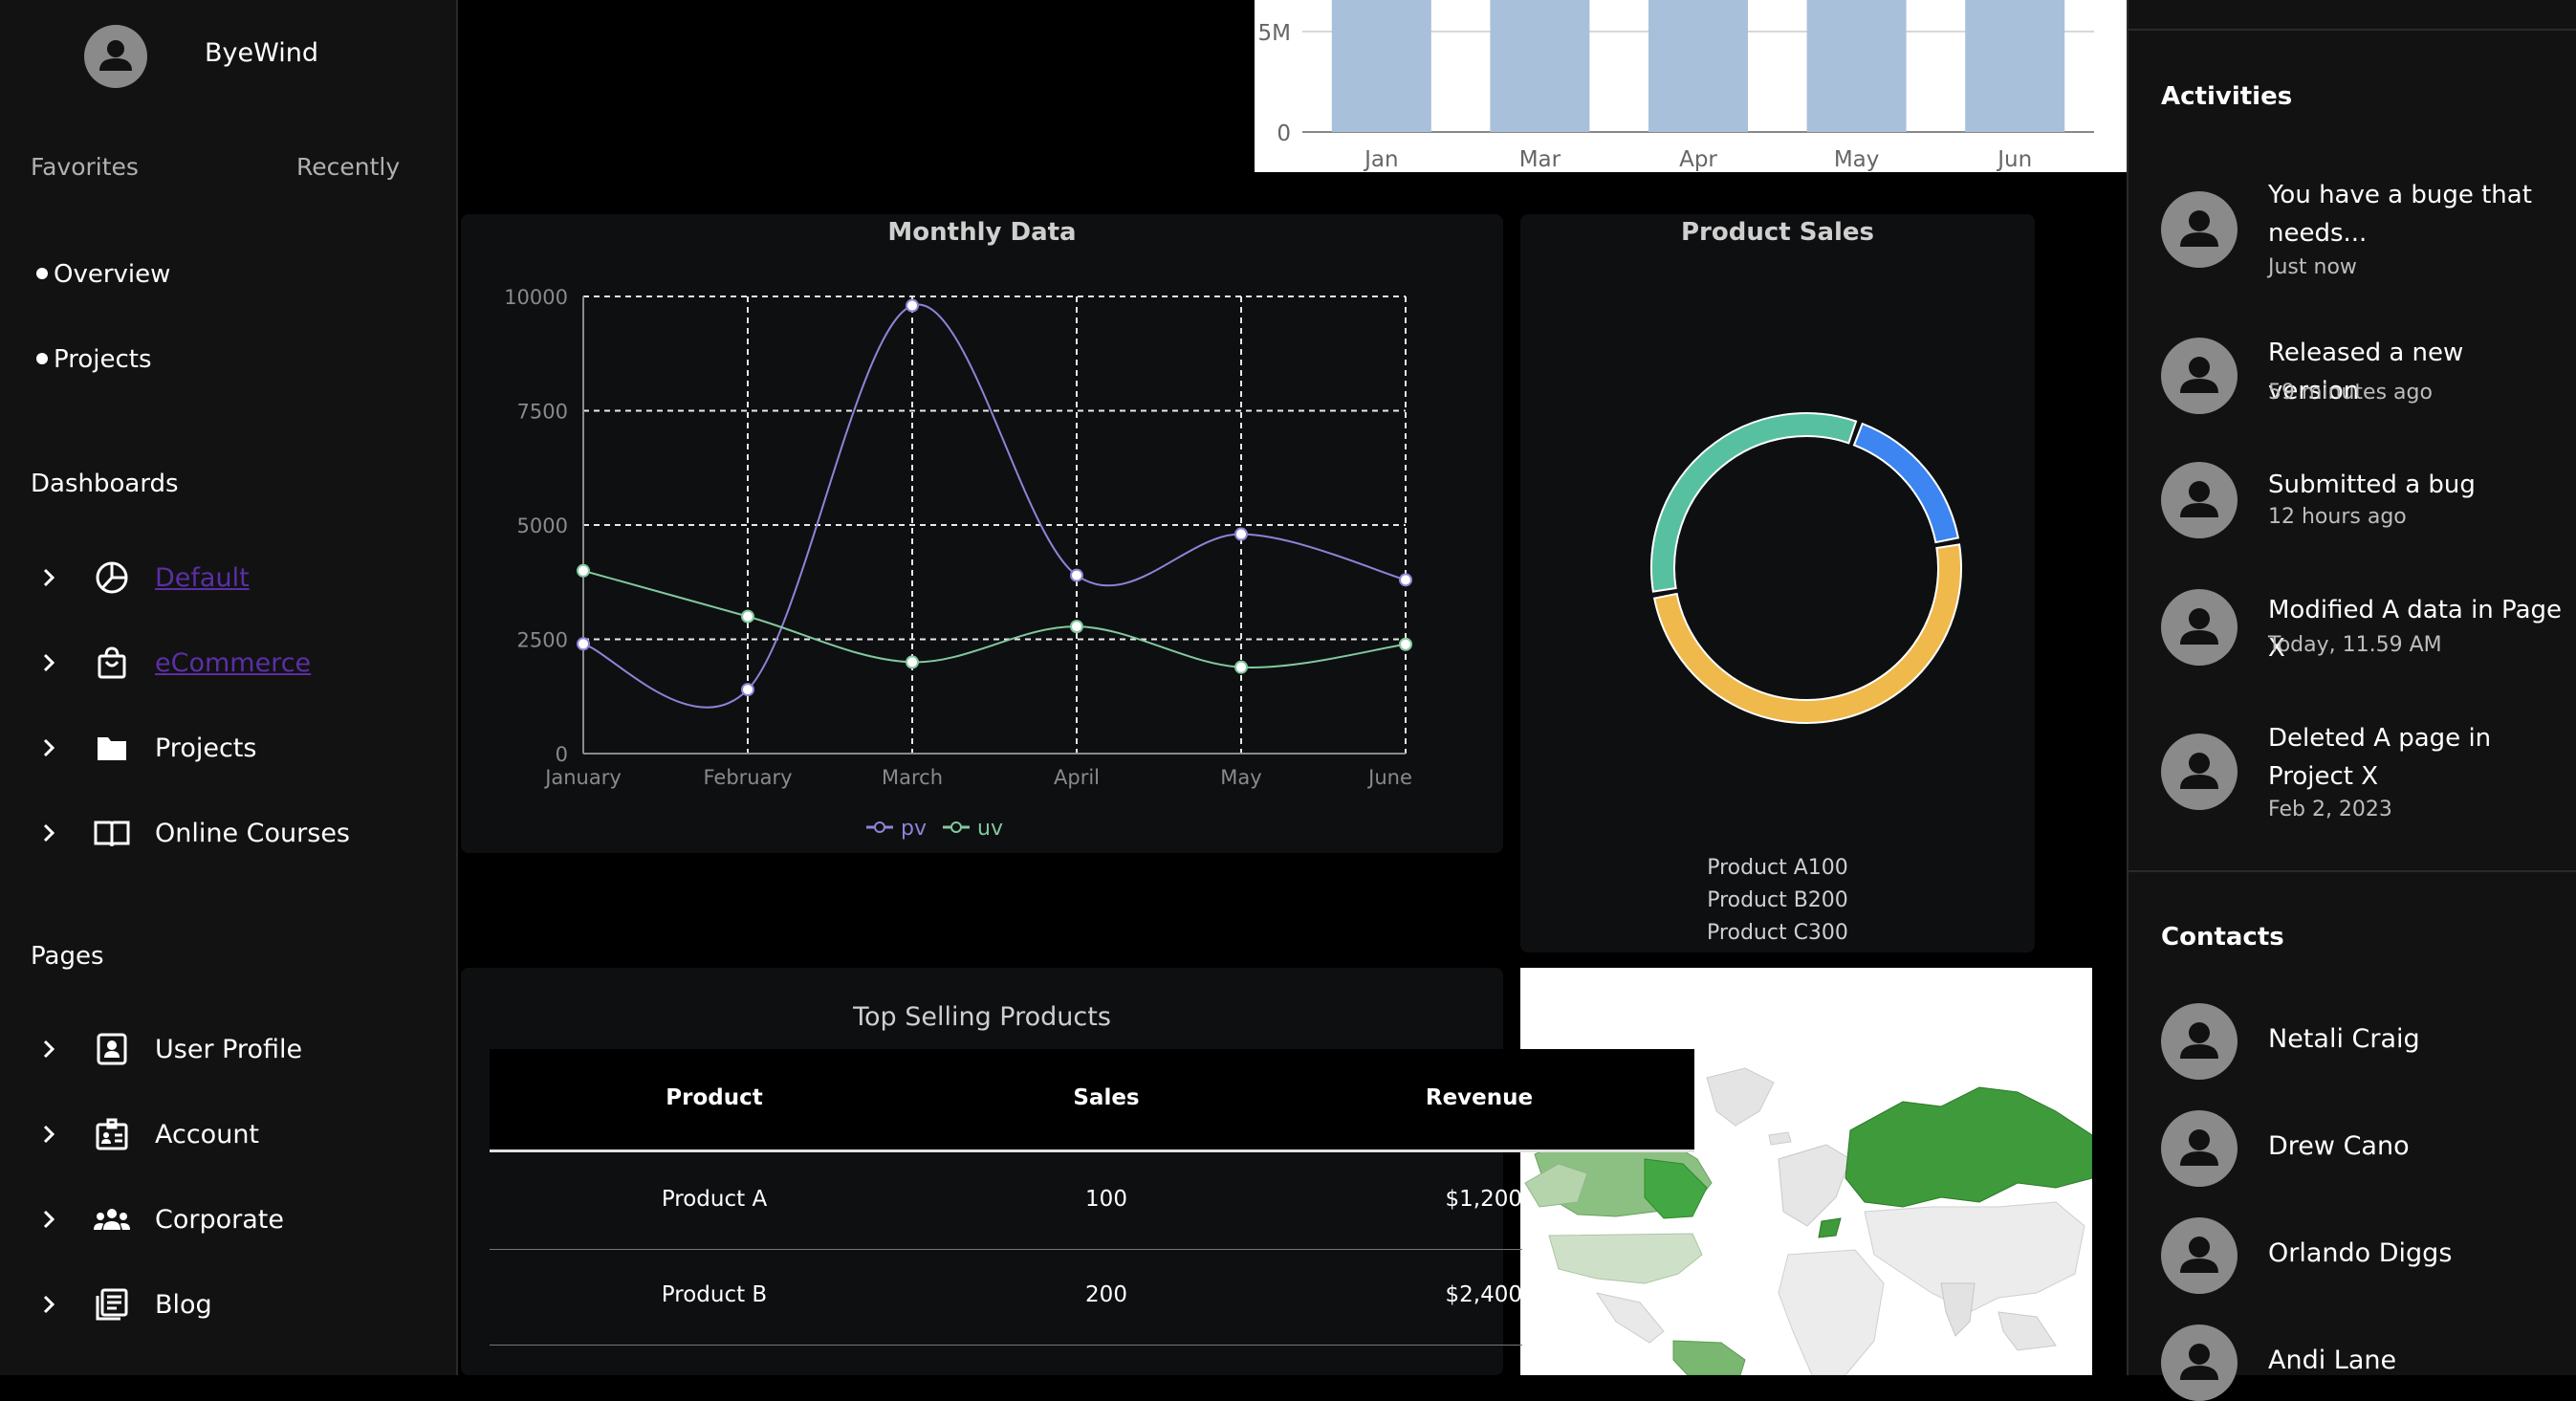 This screenshot has height=1401, width=2576. What do you see at coordinates (112, 1219) in the screenshot?
I see `users-group-icon` at bounding box center [112, 1219].